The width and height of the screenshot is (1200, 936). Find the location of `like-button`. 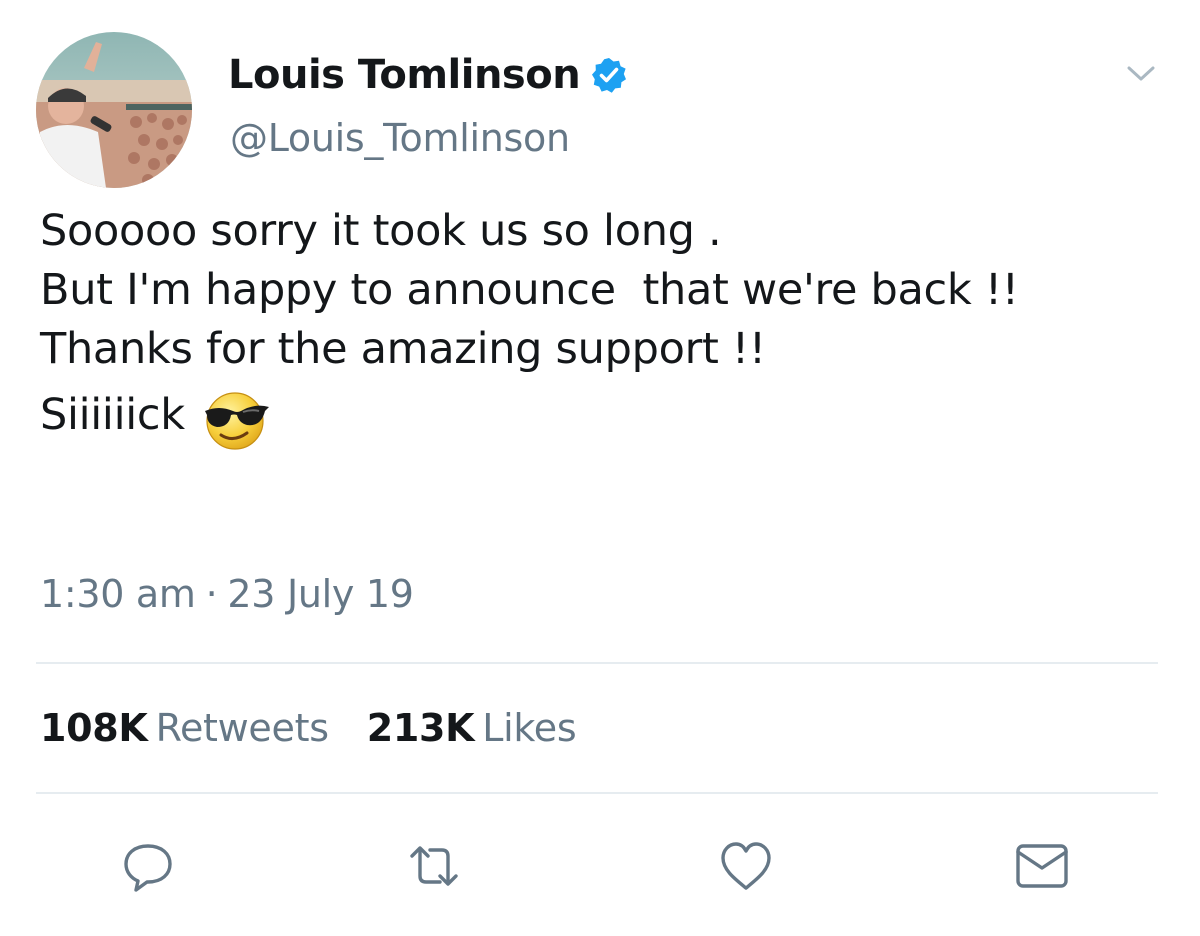

like-button is located at coordinates (746, 866).